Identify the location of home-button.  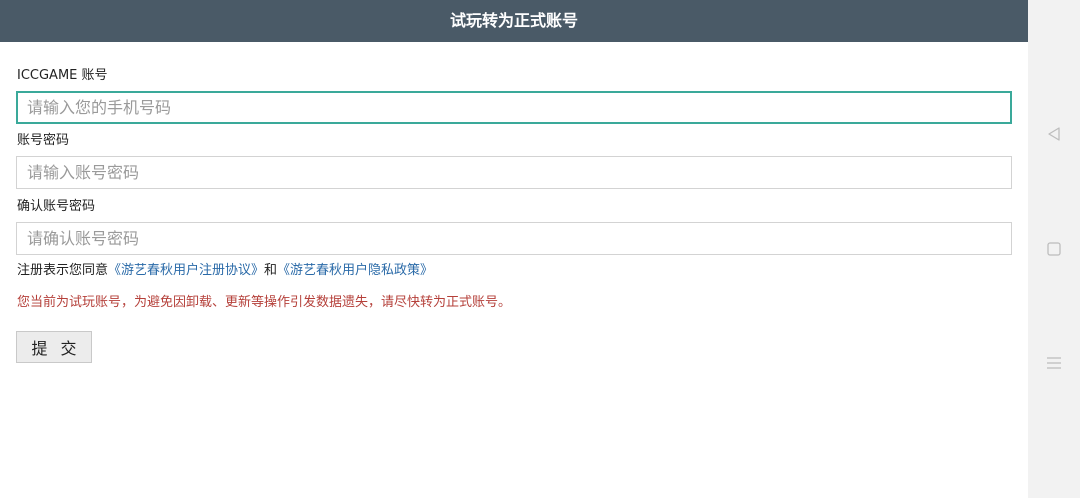
(1054, 249).